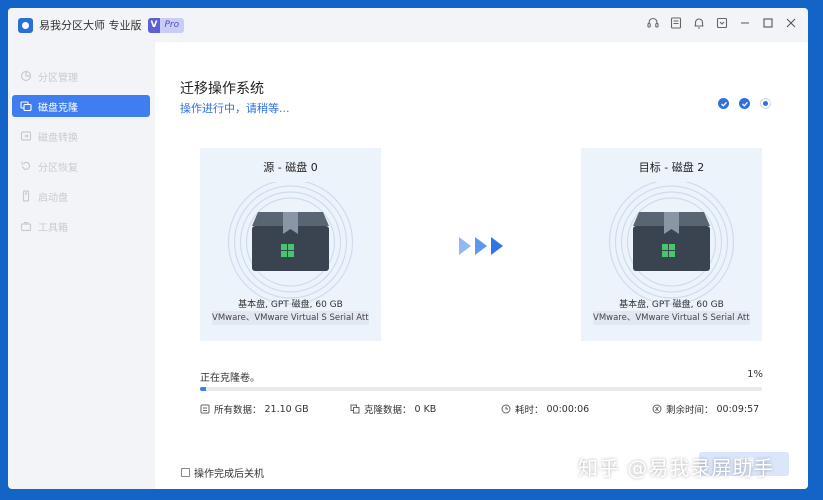 The width and height of the screenshot is (823, 500). I want to click on sidebar-item-label: 分区恢复, so click(58, 168).